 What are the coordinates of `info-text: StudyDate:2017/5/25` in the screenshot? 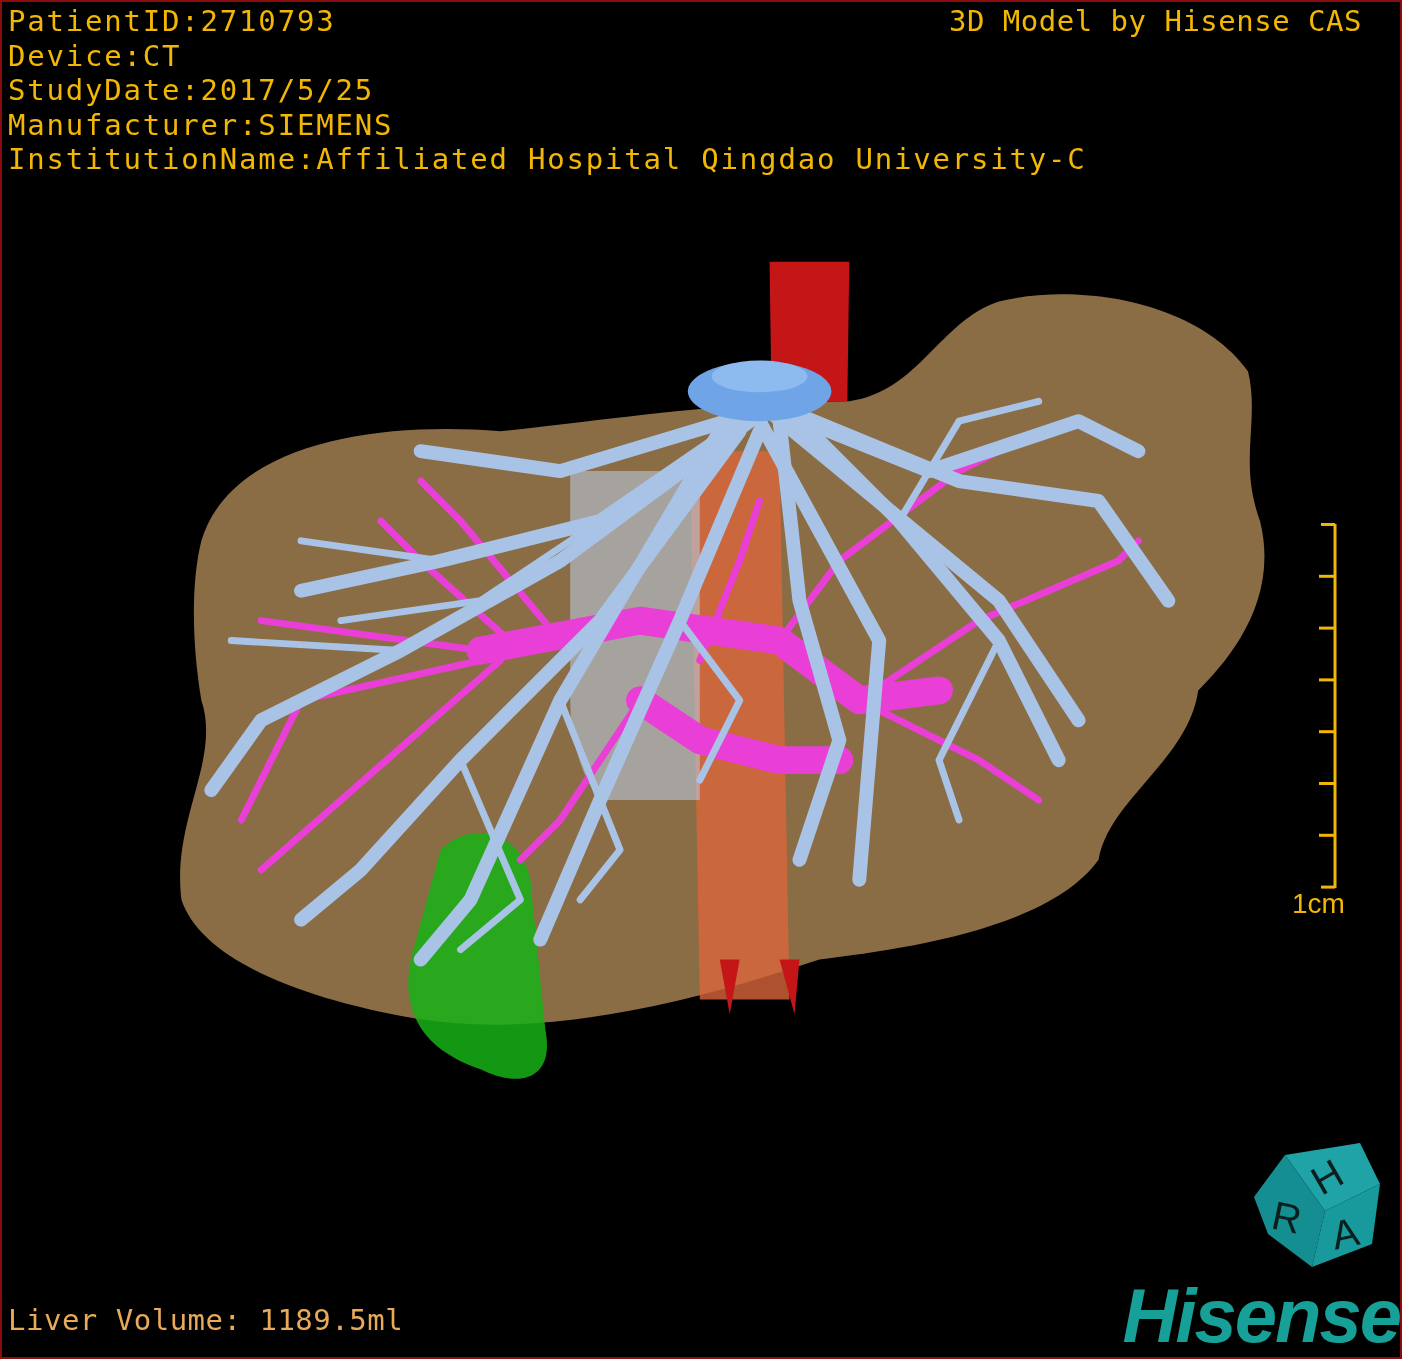 It's located at (191, 90).